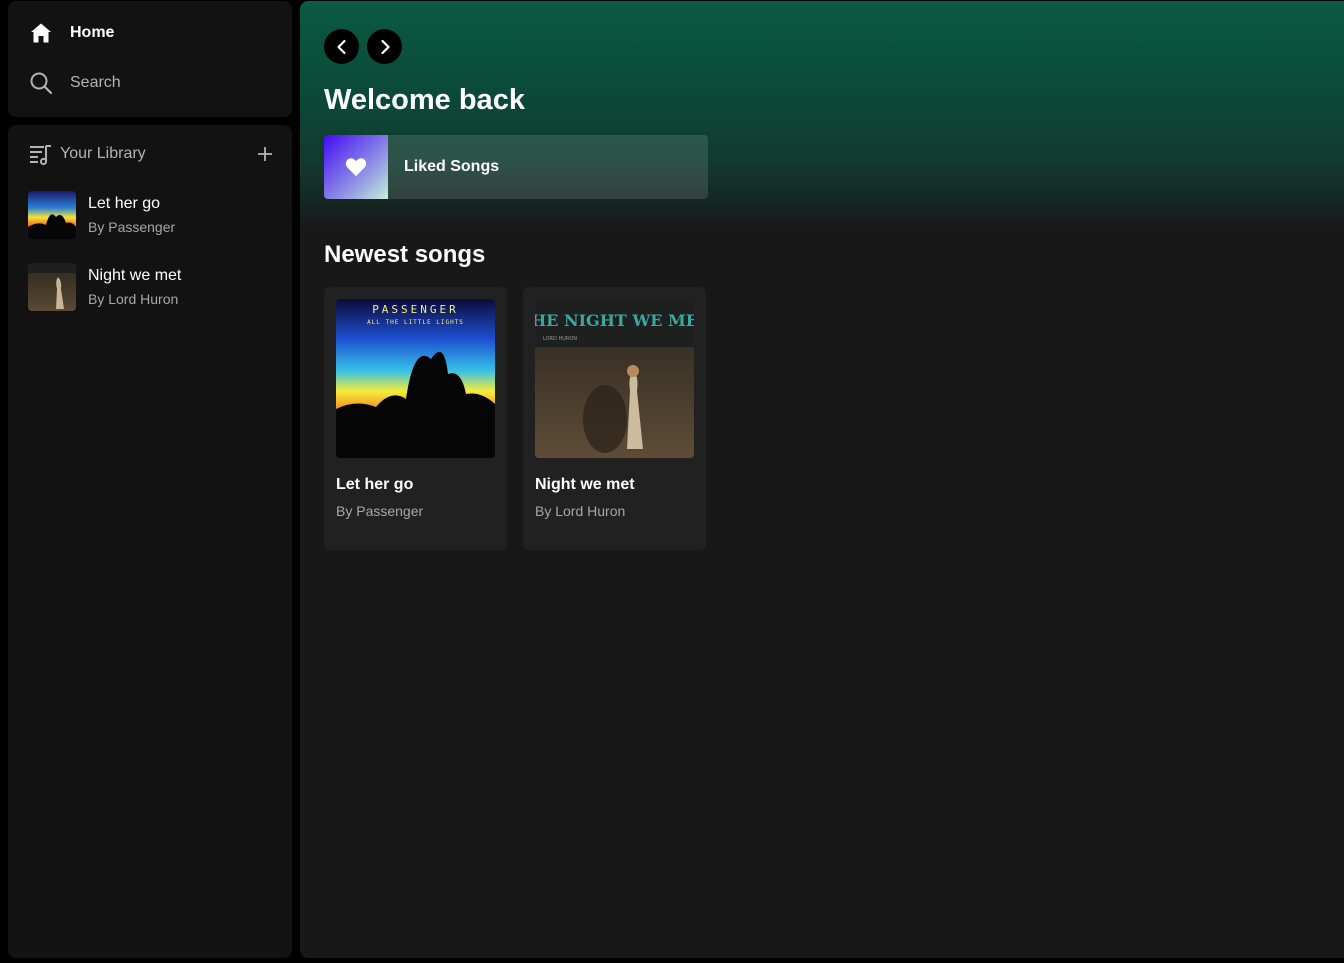 This screenshot has width=1344, height=963. What do you see at coordinates (415, 378) in the screenshot?
I see `album-art: PASSENGER ALL THE LITTLE LIGHTS` at bounding box center [415, 378].